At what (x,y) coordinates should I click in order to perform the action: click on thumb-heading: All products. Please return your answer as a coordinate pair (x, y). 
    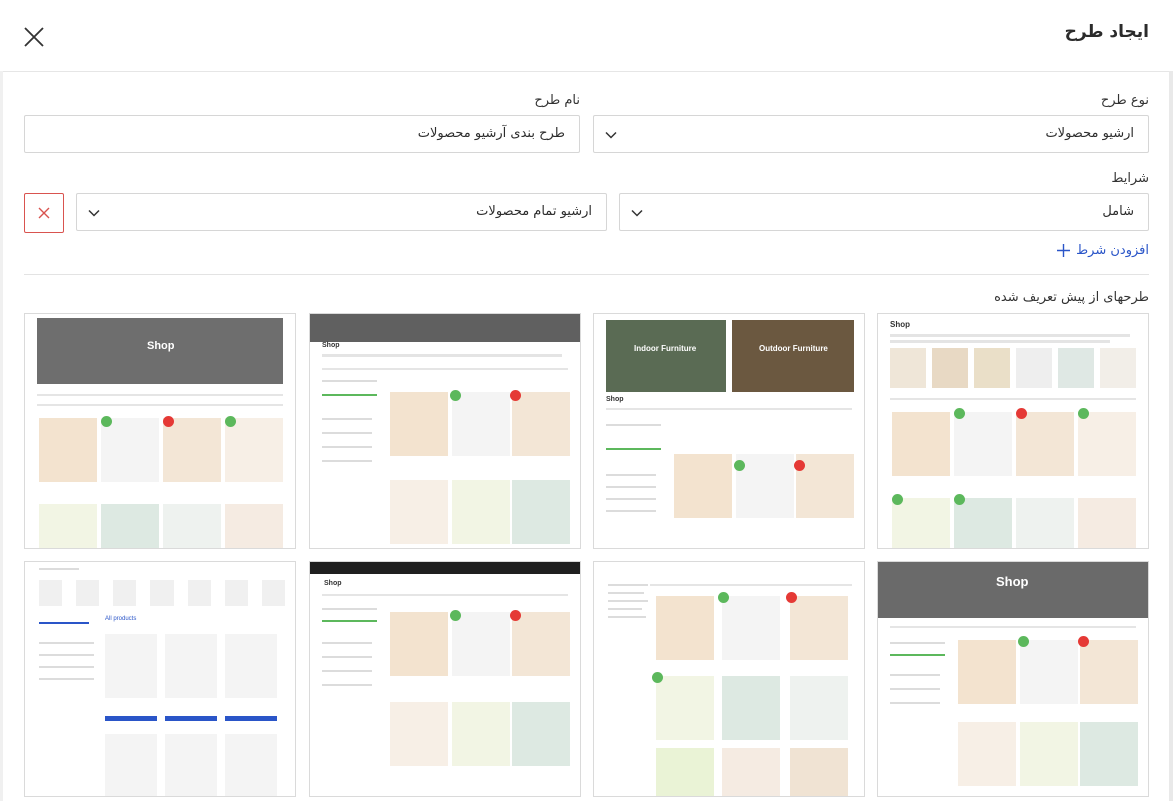
    Looking at the image, I should click on (121, 619).